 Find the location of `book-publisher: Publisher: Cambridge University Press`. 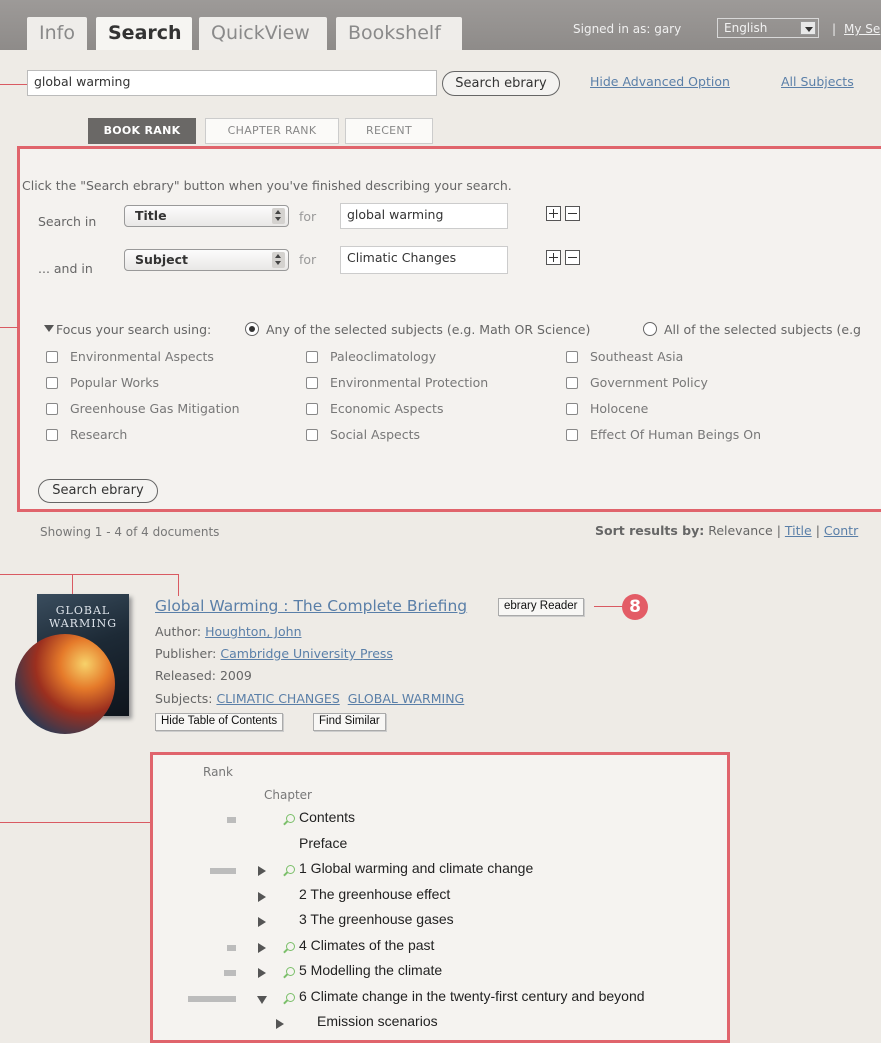

book-publisher: Publisher: Cambridge University Press is located at coordinates (274, 653).